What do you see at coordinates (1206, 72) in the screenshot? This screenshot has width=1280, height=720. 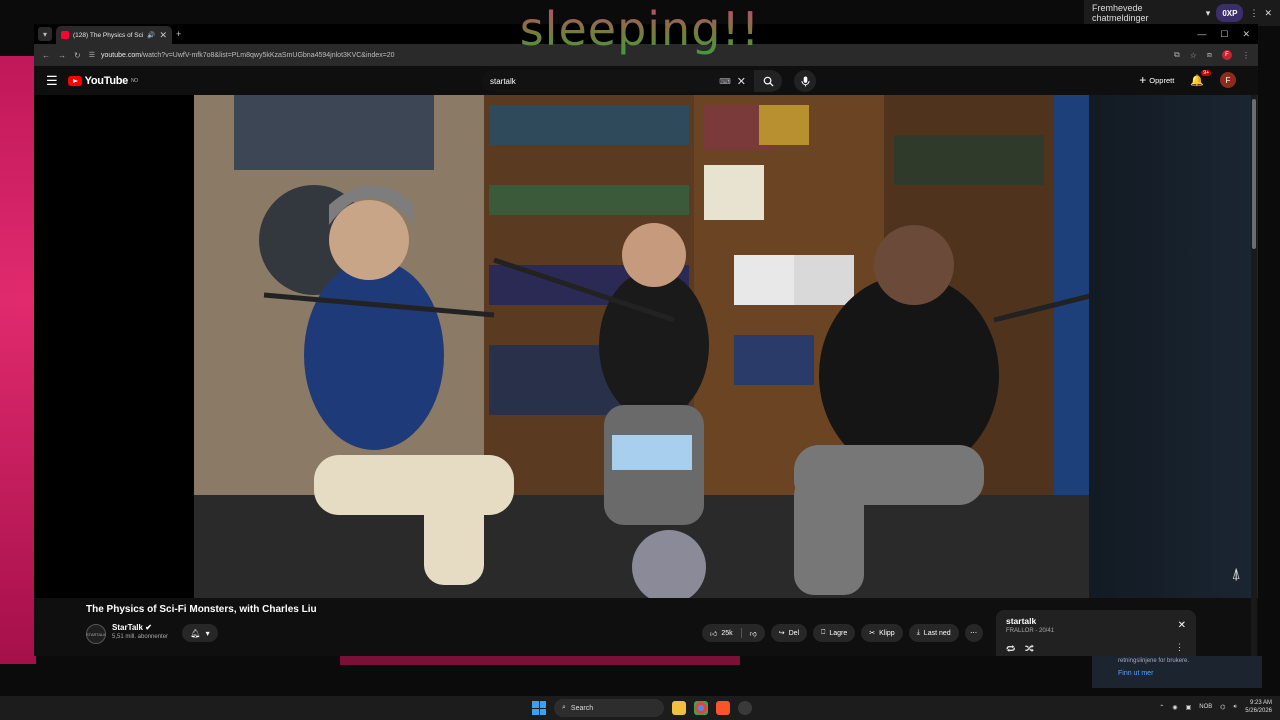 I see `notification-badge: 9+` at bounding box center [1206, 72].